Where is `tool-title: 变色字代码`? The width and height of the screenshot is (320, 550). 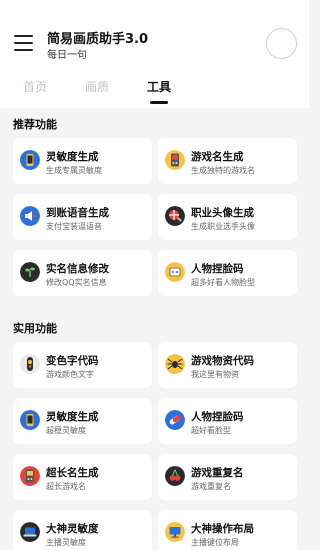
tool-title: 变色字代码 is located at coordinates (72, 361).